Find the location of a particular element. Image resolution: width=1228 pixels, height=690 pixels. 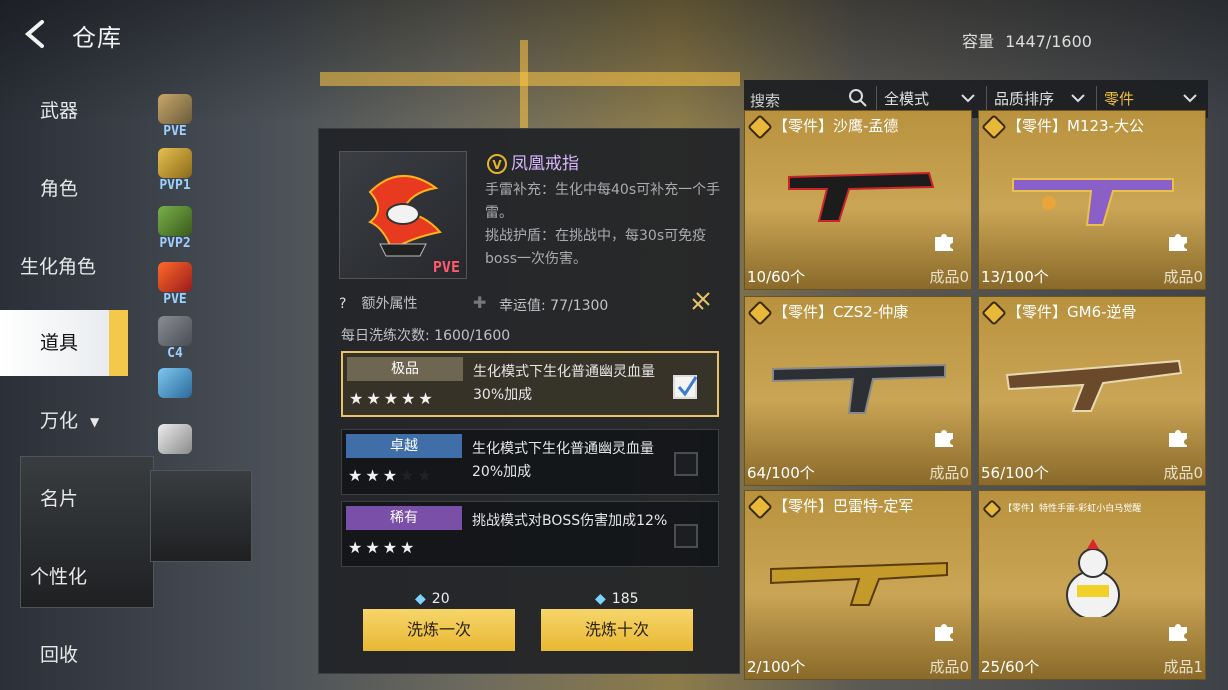

barrett-icon is located at coordinates (859, 583).